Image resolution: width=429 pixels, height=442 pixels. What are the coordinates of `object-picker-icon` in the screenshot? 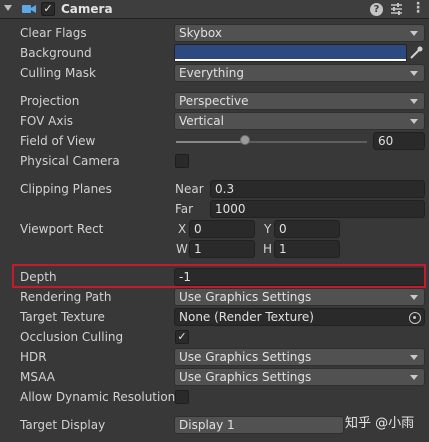 It's located at (415, 318).